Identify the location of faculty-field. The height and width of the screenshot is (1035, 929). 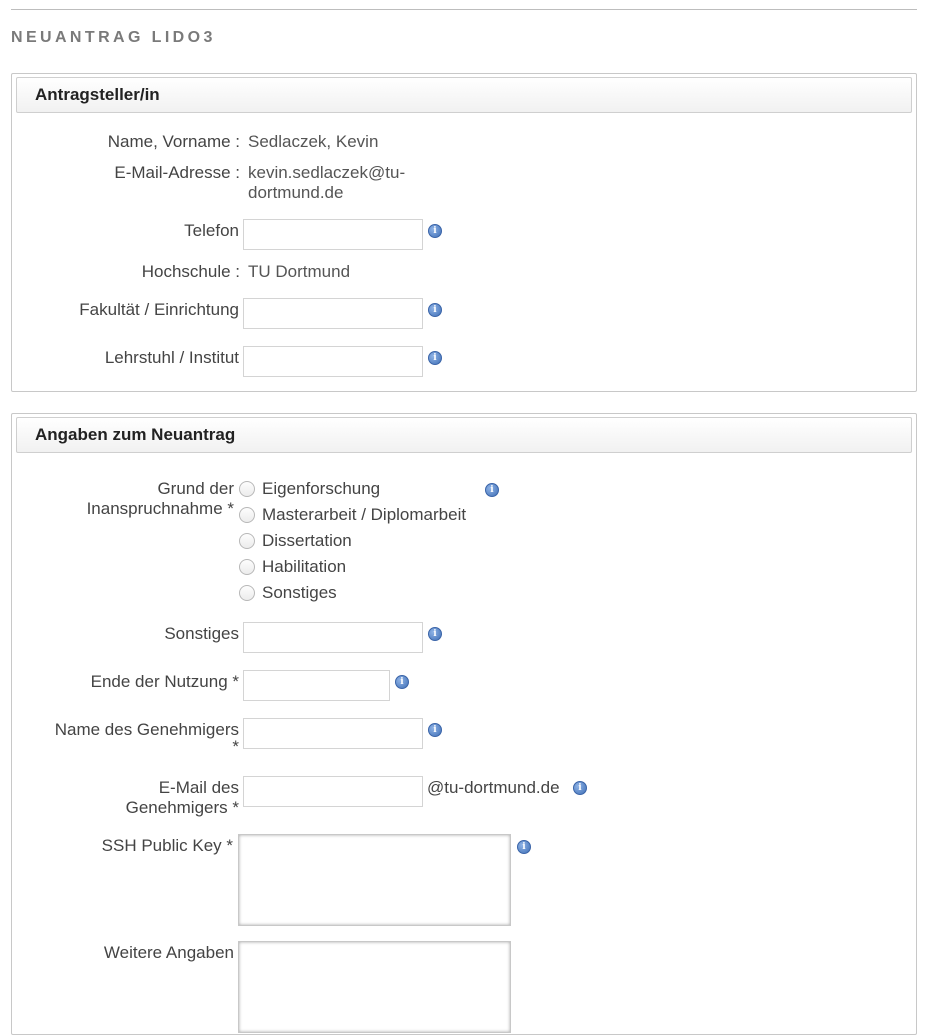
(333, 313).